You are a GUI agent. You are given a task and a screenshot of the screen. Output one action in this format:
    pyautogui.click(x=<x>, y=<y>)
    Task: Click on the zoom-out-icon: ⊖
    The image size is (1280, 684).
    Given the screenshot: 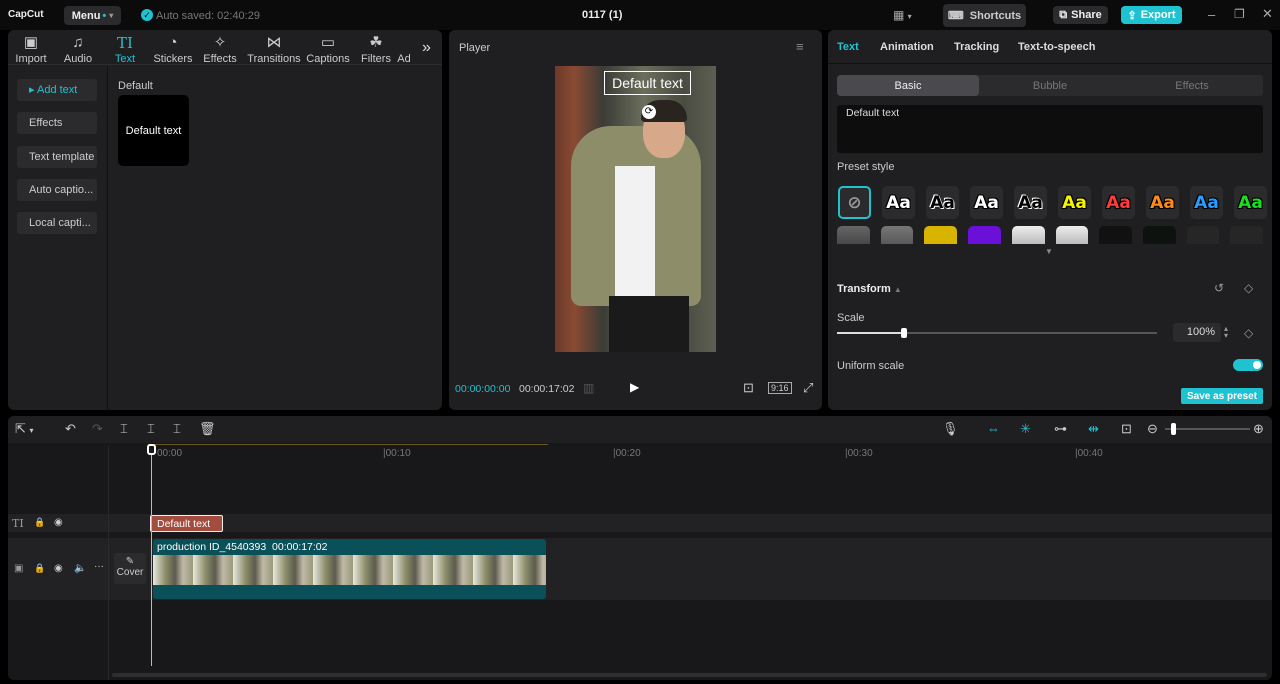 What is the action you would take?
    pyautogui.click(x=1152, y=429)
    